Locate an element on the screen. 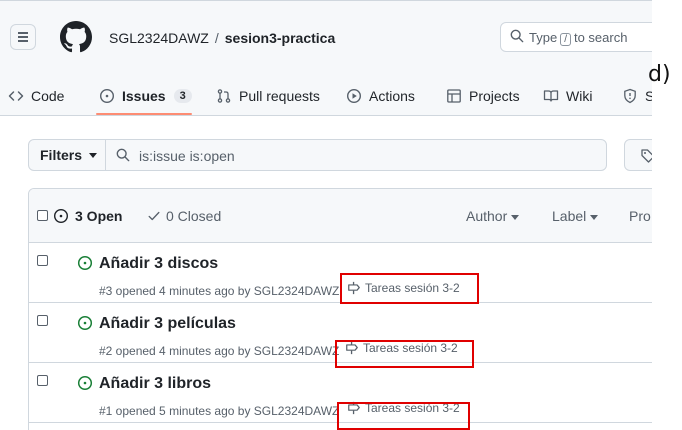  issue-search-query: is:issue is:open is located at coordinates (187, 156).